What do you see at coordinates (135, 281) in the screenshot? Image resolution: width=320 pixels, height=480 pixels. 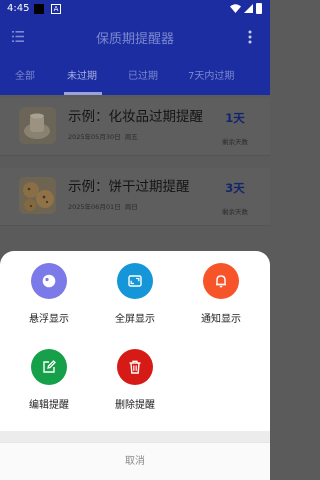 I see `fullscreen-icon` at bounding box center [135, 281].